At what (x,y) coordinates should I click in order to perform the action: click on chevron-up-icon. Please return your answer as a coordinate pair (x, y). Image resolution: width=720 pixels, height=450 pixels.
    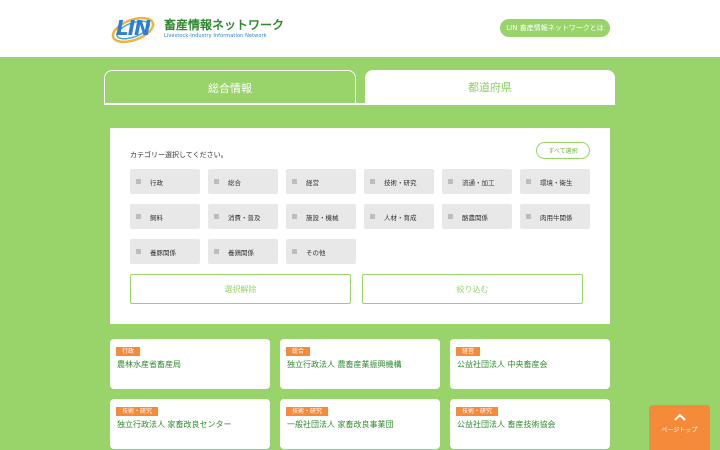
    Looking at the image, I should click on (679, 417).